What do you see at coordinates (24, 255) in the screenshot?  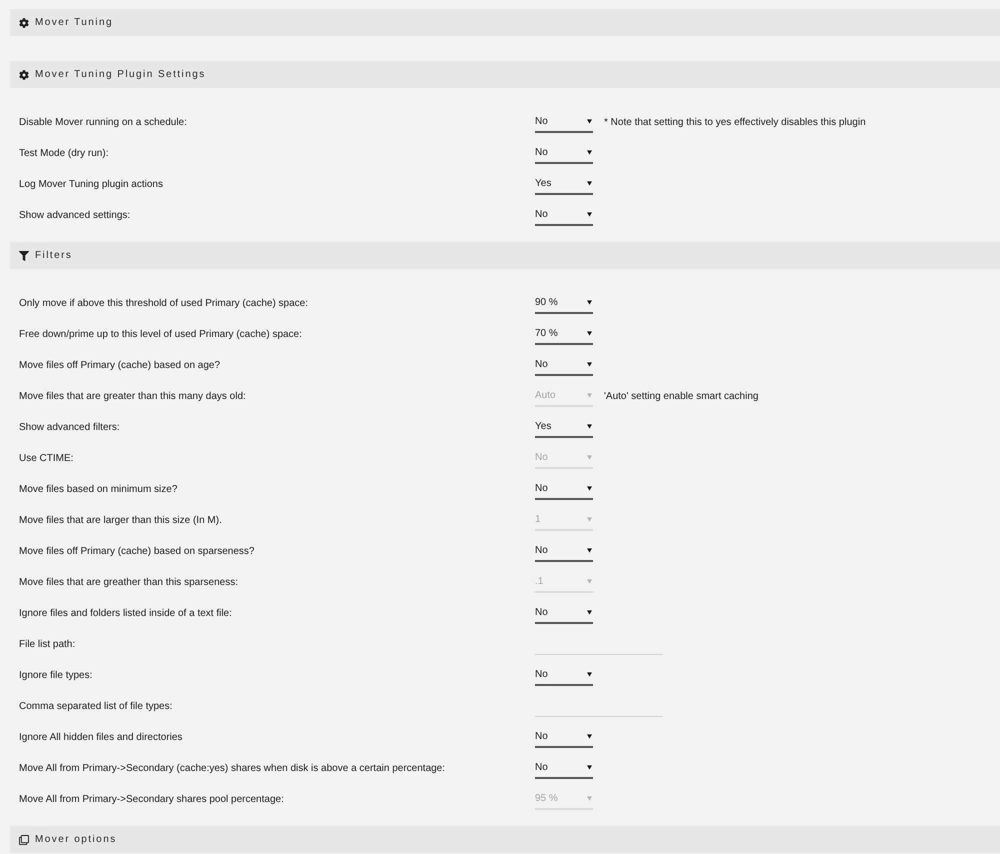 I see `filter-icon` at bounding box center [24, 255].